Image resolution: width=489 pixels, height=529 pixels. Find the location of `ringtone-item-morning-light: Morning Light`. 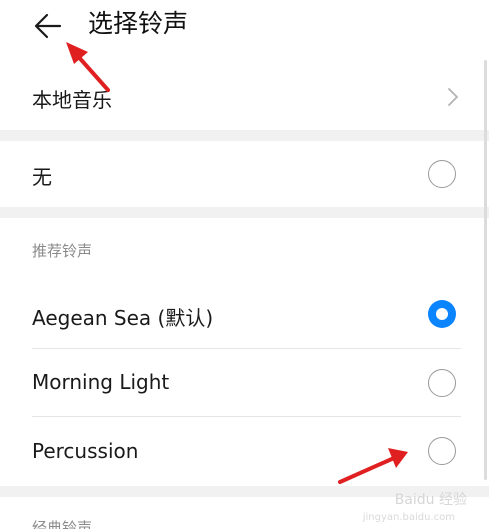

ringtone-item-morning-light: Morning Light is located at coordinates (244, 382).